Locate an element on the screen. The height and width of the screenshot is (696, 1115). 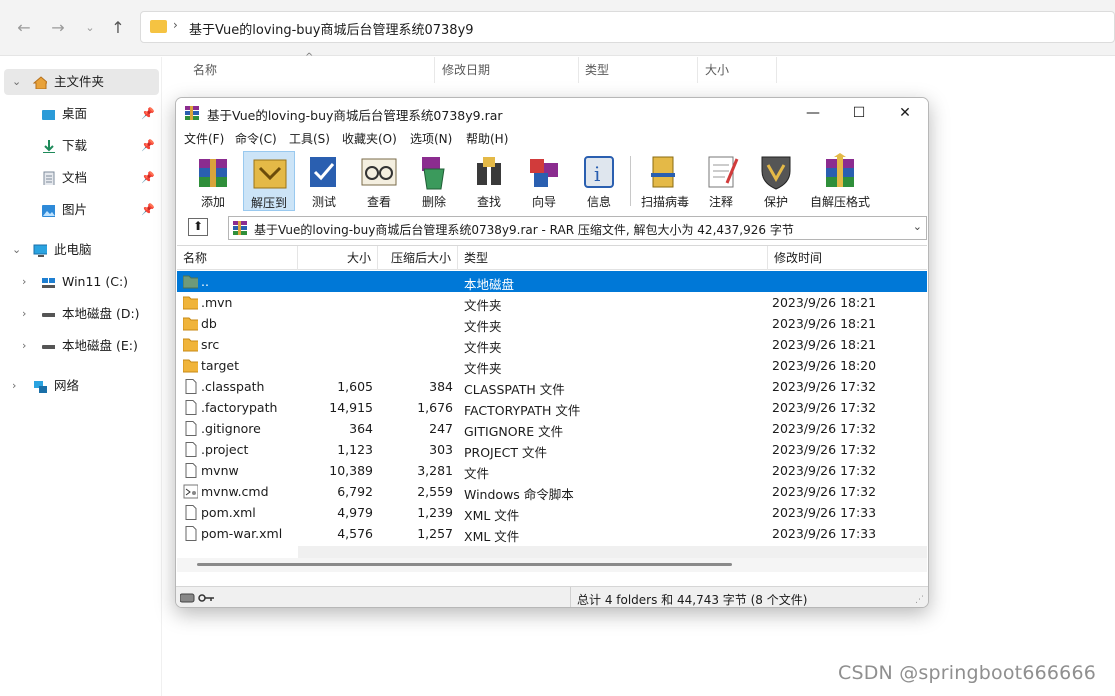
recent-chevron-icon: ⌄ is located at coordinates (90, 28).